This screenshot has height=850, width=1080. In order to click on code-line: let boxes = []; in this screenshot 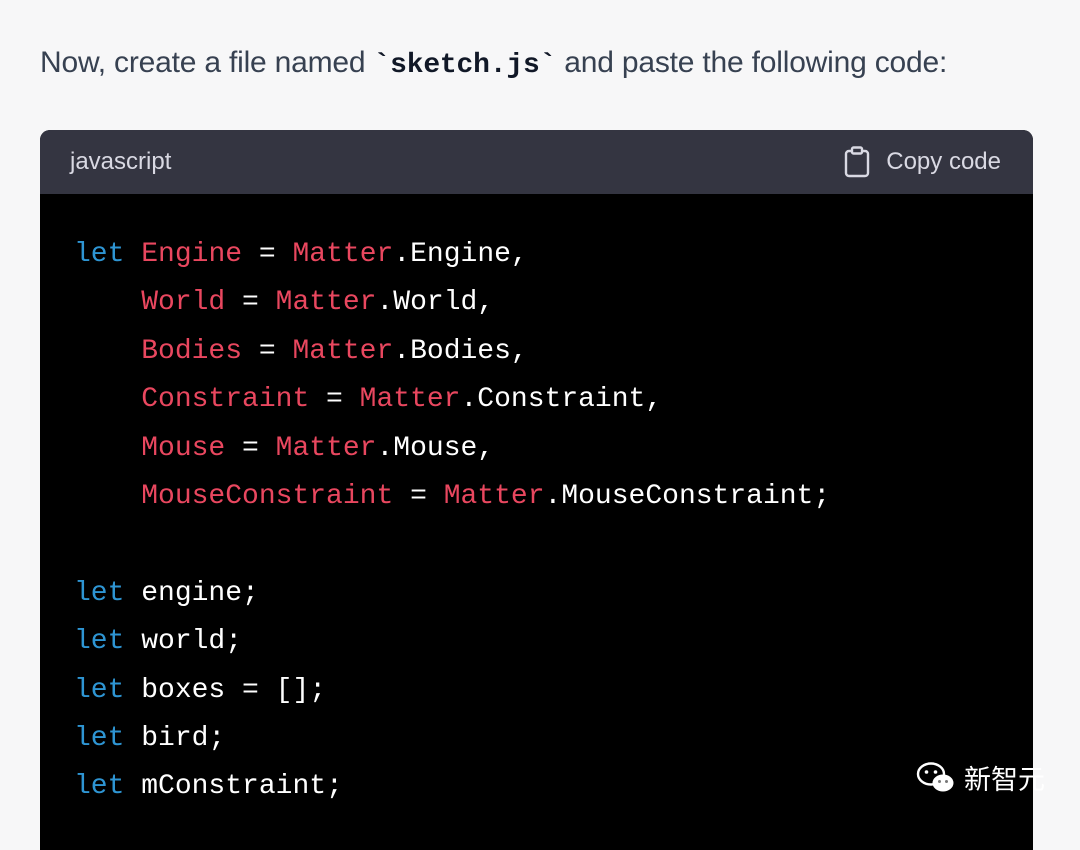, I will do `click(553, 691)`.